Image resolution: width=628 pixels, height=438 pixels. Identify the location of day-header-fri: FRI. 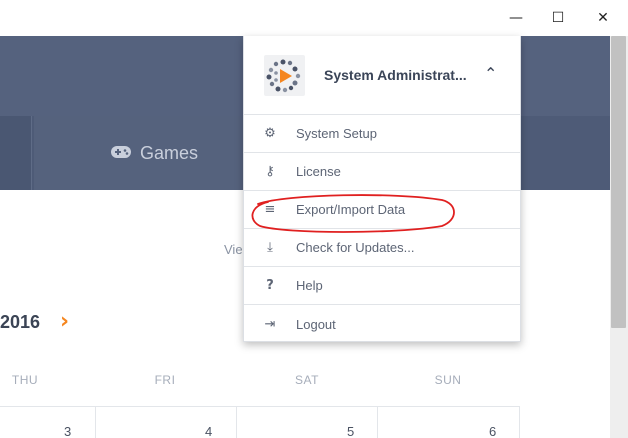
(165, 380).